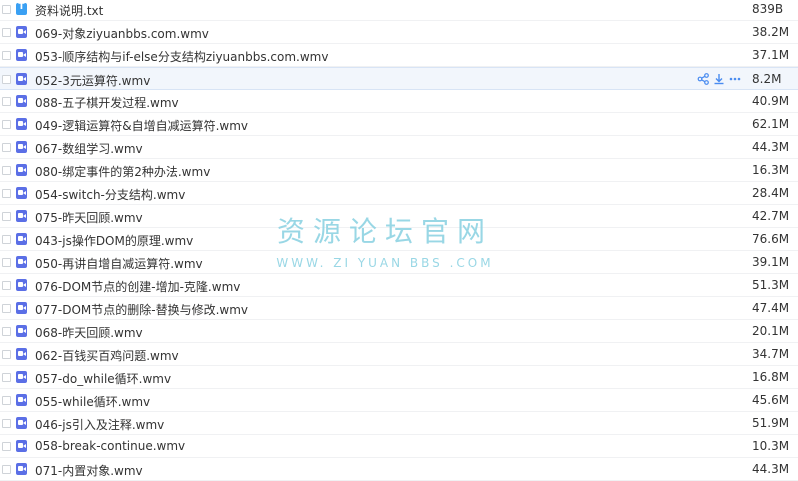 The width and height of the screenshot is (798, 481). What do you see at coordinates (768, 9) in the screenshot?
I see `file-size: 839B` at bounding box center [768, 9].